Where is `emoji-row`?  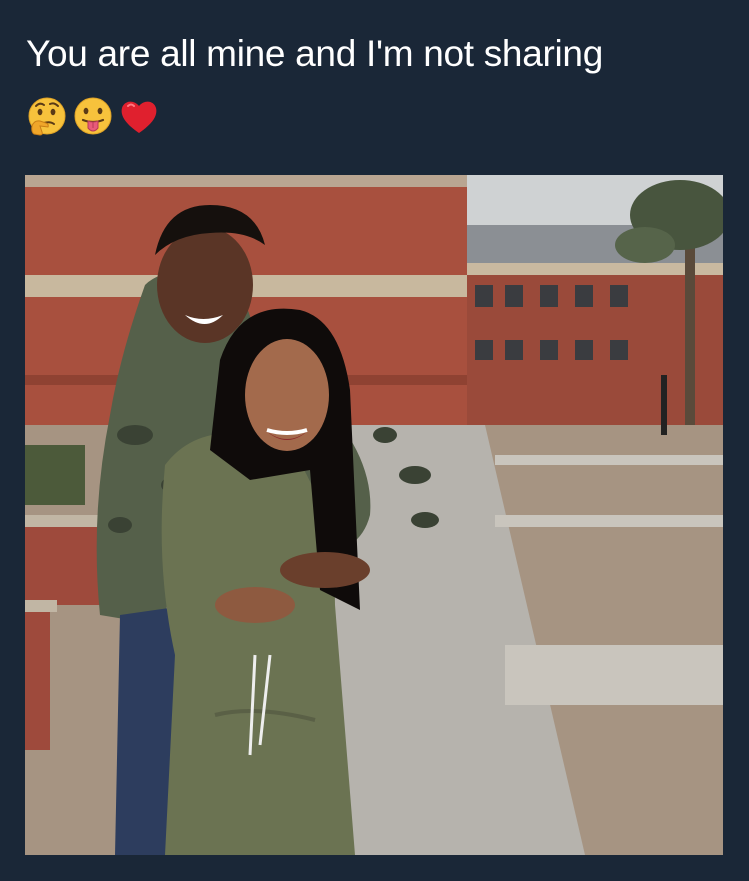 emoji-row is located at coordinates (93, 117).